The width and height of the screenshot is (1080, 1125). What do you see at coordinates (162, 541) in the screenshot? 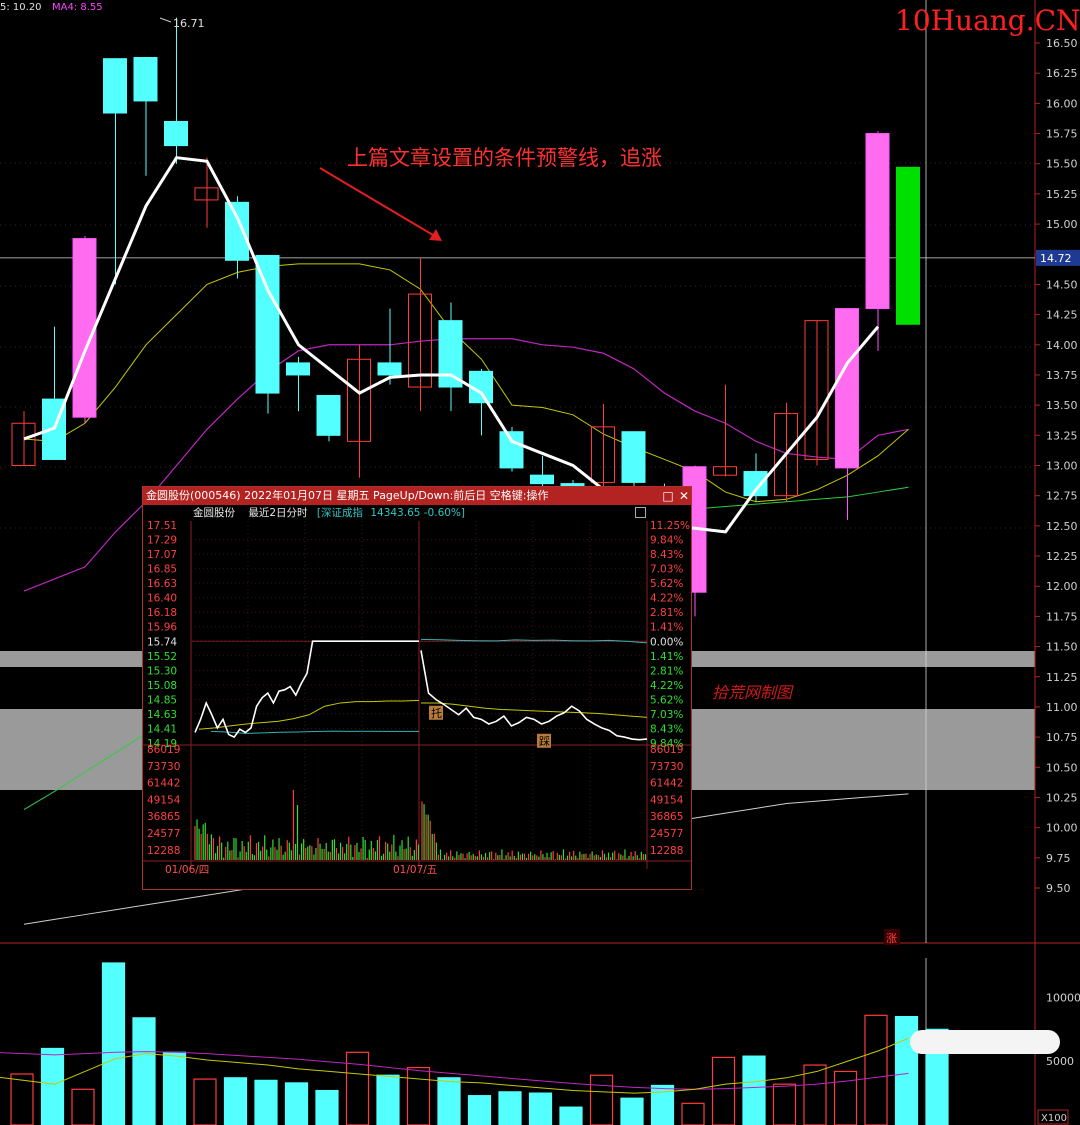
I see `popup-price-tick: 17.29` at bounding box center [162, 541].